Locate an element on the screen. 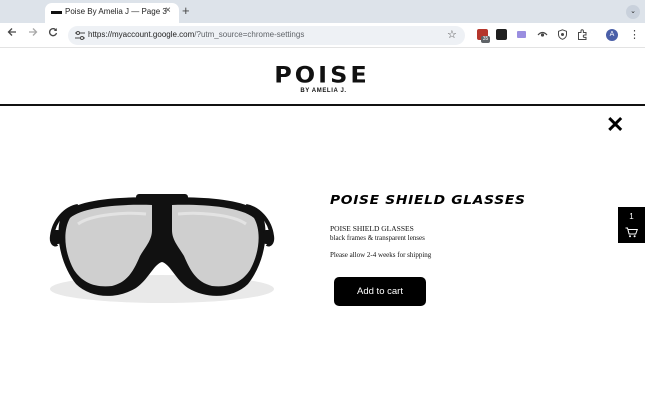 Image resolution: width=645 pixels, height=402 pixels. add-to-cart-button: Add to cart is located at coordinates (380, 291).